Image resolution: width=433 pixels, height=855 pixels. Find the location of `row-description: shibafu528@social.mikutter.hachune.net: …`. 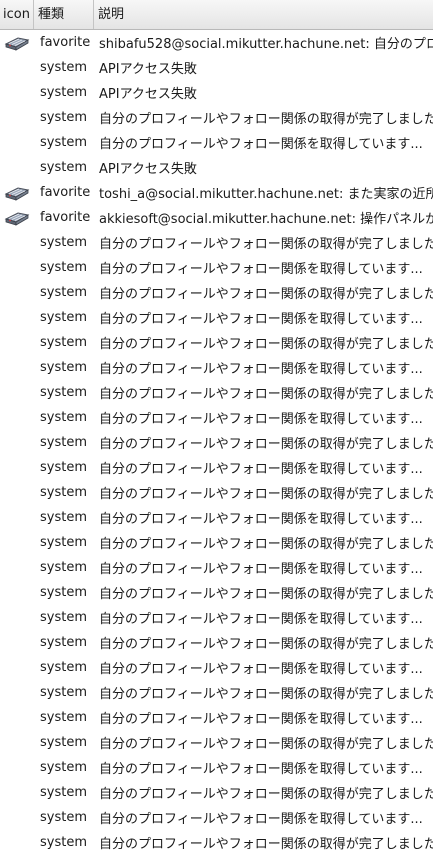

row-description: shibafu528@social.mikutter.hachune.net: … is located at coordinates (266, 44).